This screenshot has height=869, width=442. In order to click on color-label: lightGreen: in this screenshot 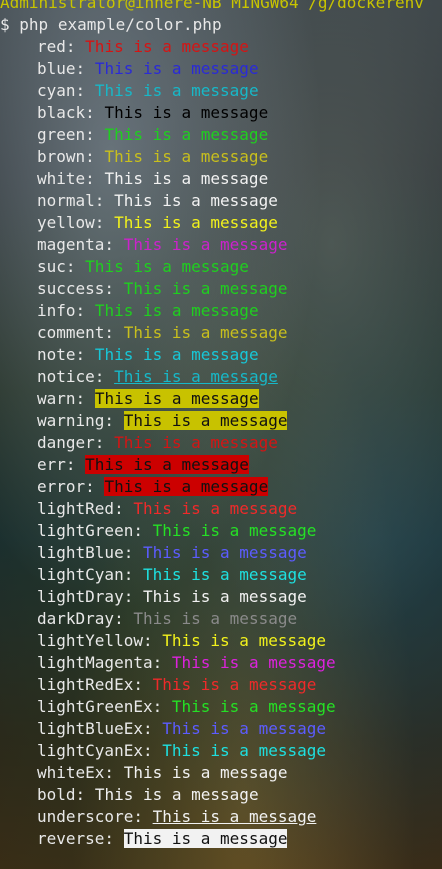, I will do `click(90, 530)`.